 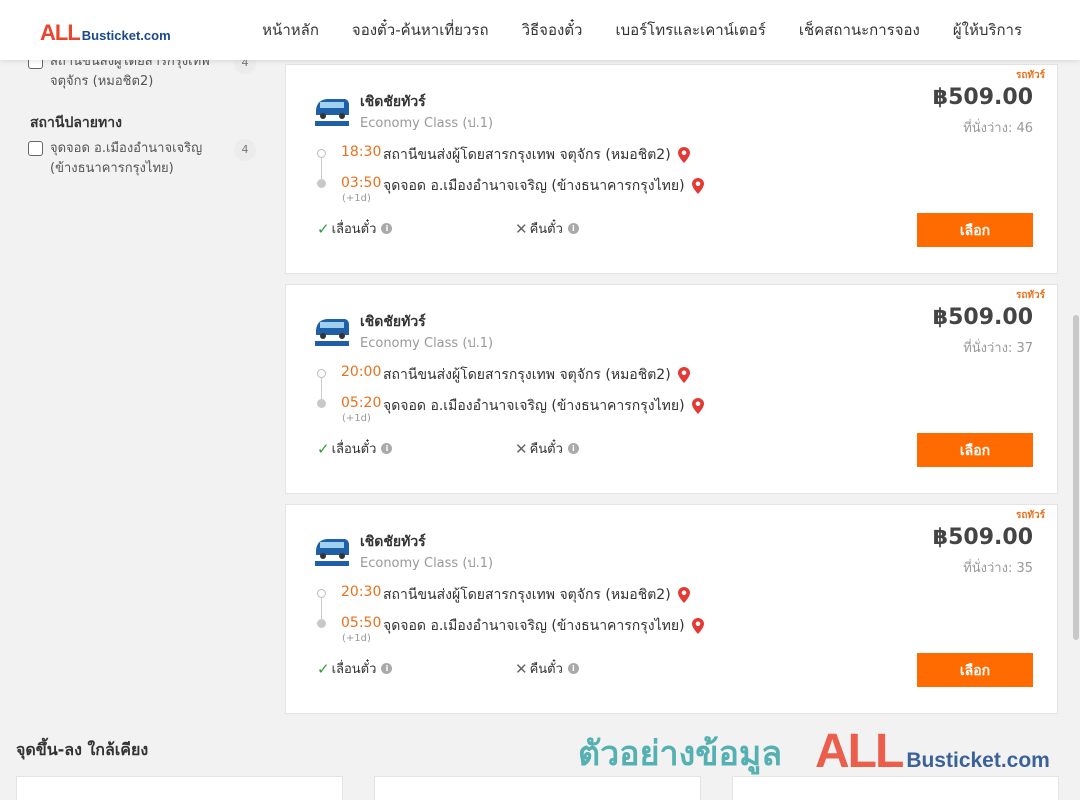 What do you see at coordinates (987, 30) in the screenshot?
I see `nav-operators: ผู้ให้บริการ` at bounding box center [987, 30].